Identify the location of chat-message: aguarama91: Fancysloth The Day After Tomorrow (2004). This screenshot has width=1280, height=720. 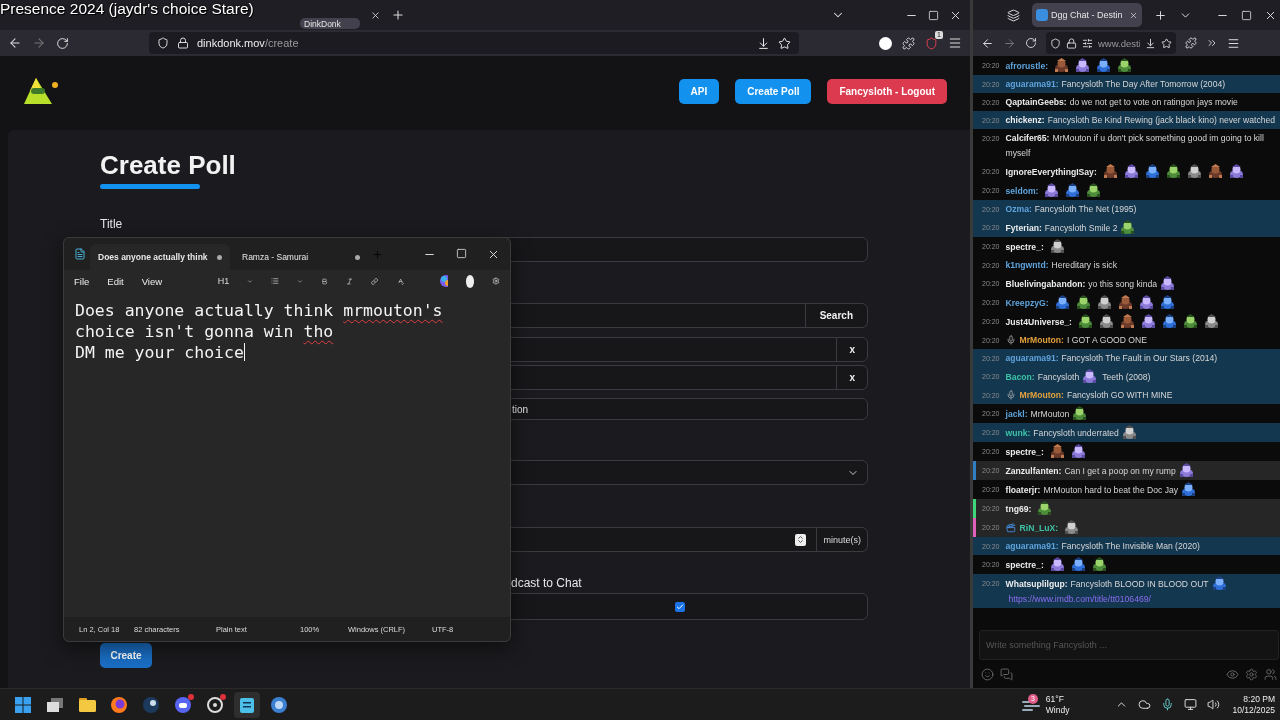
(1115, 83).